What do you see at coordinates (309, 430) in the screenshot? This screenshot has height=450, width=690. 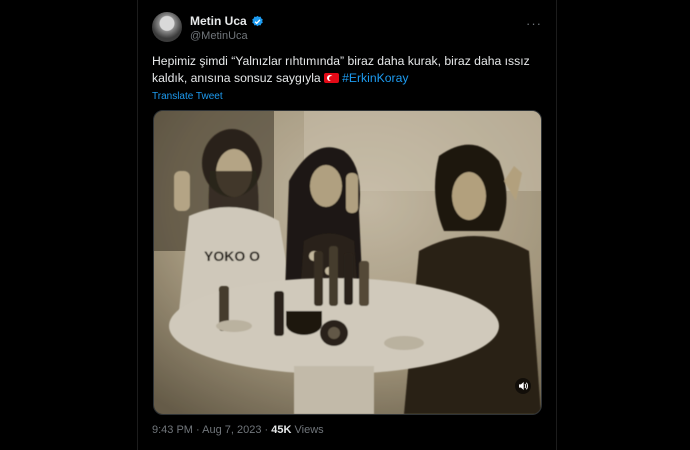 I see `views-label: Views` at bounding box center [309, 430].